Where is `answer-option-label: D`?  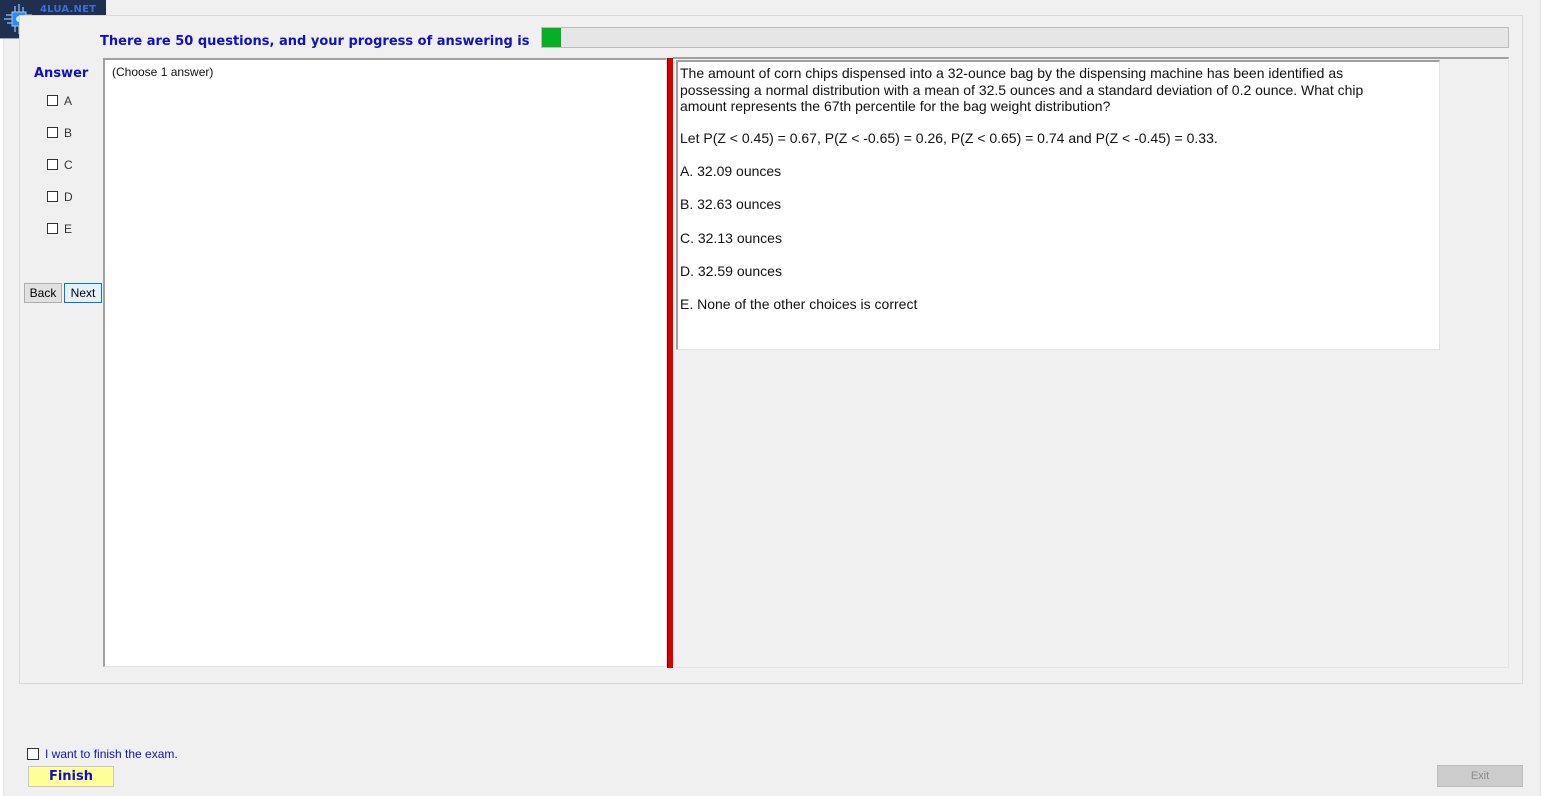 answer-option-label: D is located at coordinates (68, 196).